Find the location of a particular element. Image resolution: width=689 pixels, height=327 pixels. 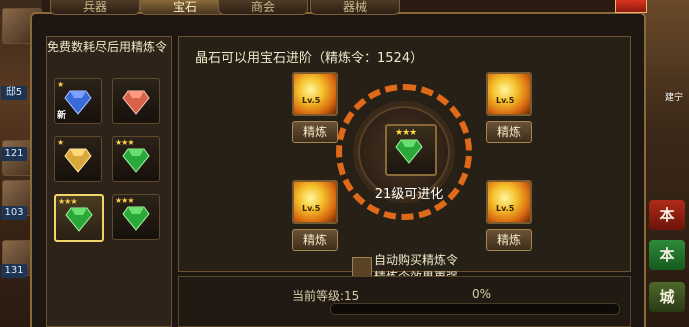

info-text: 晶石可以用宝石进阶（精炼令：1524） is located at coordinates (309, 58).